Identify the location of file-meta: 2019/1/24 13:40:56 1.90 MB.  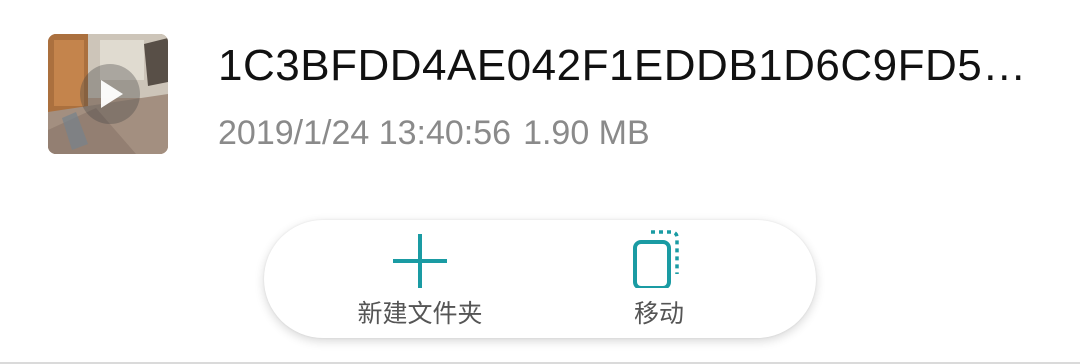
(434, 133).